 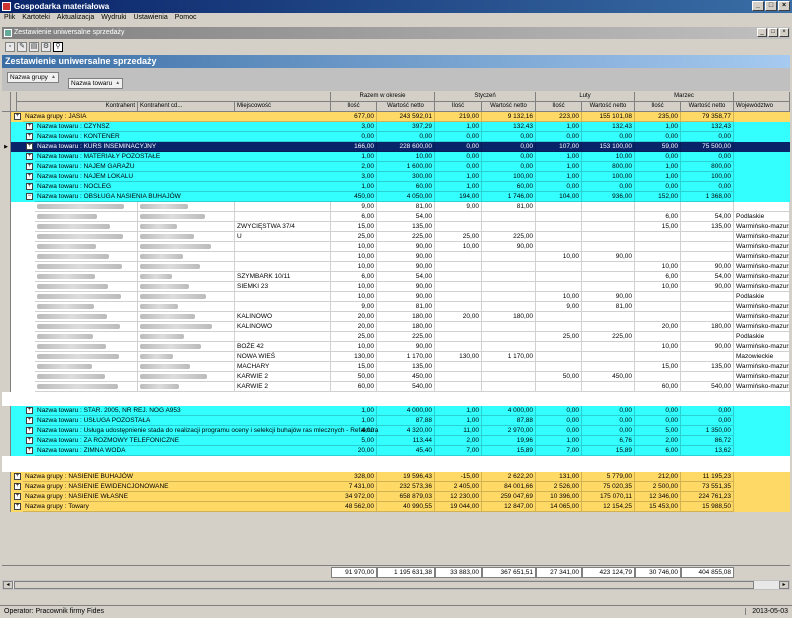 What do you see at coordinates (458, 107) in the screenshot?
I see `col-styczen-ilosc: Ilość` at bounding box center [458, 107].